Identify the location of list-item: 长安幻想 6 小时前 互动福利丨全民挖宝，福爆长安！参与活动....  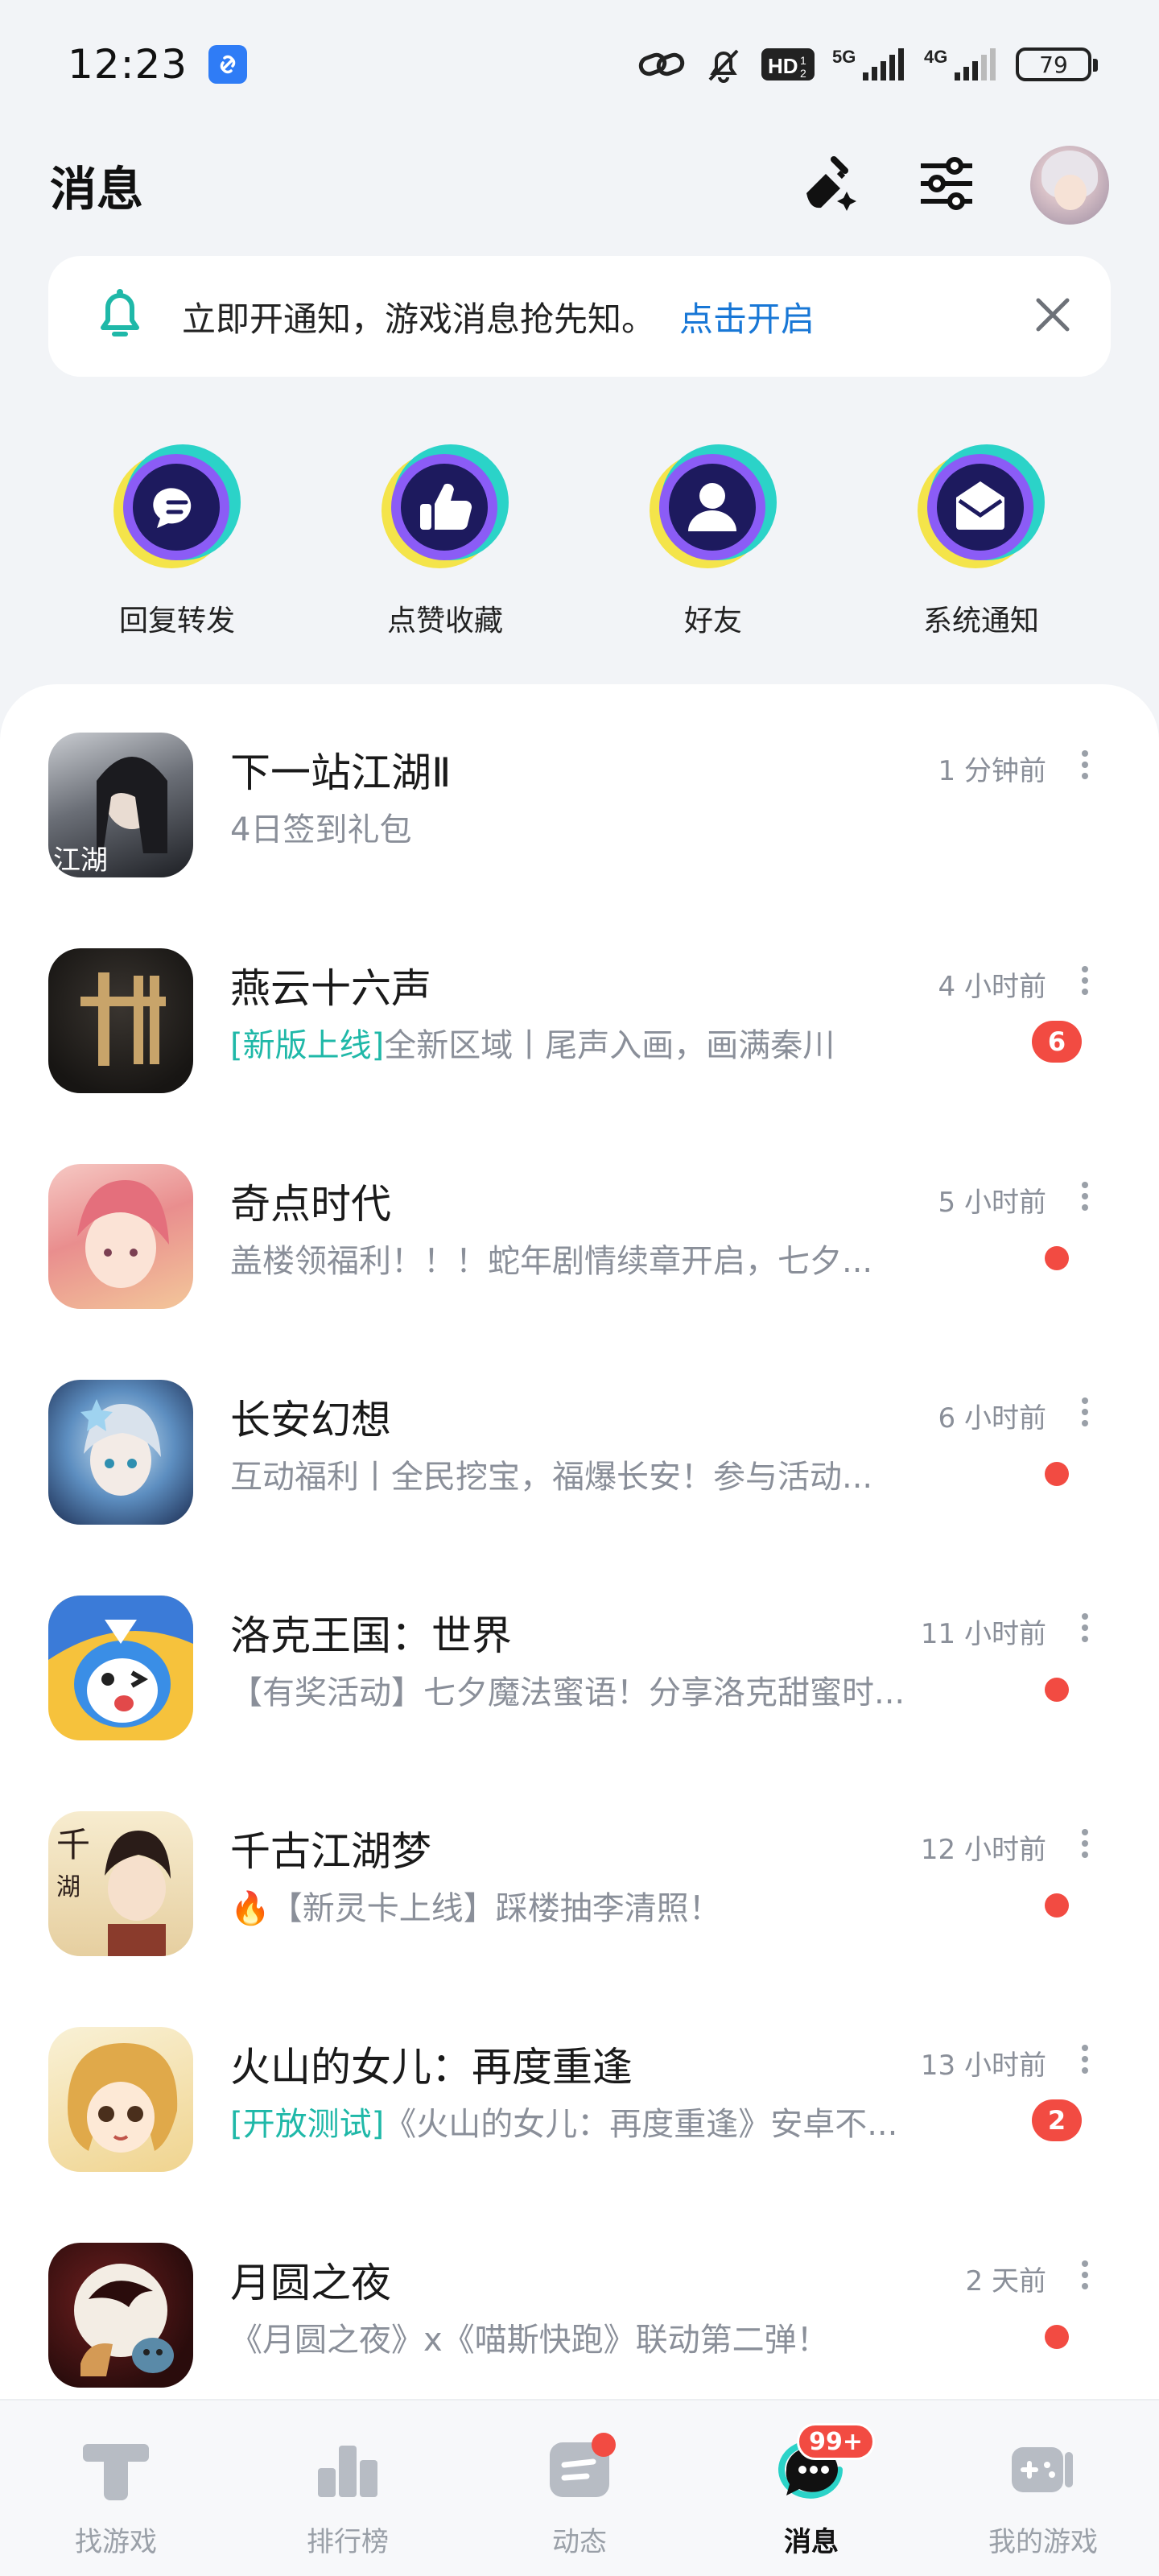
(579, 1439).